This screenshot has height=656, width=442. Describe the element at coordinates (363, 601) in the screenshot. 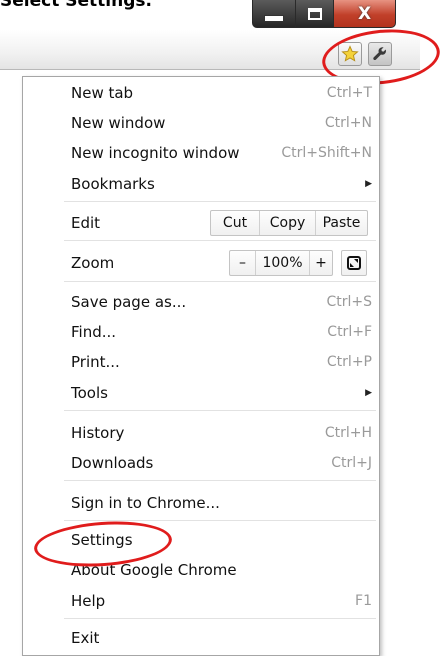

I see `menu-item-shortcut: F1` at that location.